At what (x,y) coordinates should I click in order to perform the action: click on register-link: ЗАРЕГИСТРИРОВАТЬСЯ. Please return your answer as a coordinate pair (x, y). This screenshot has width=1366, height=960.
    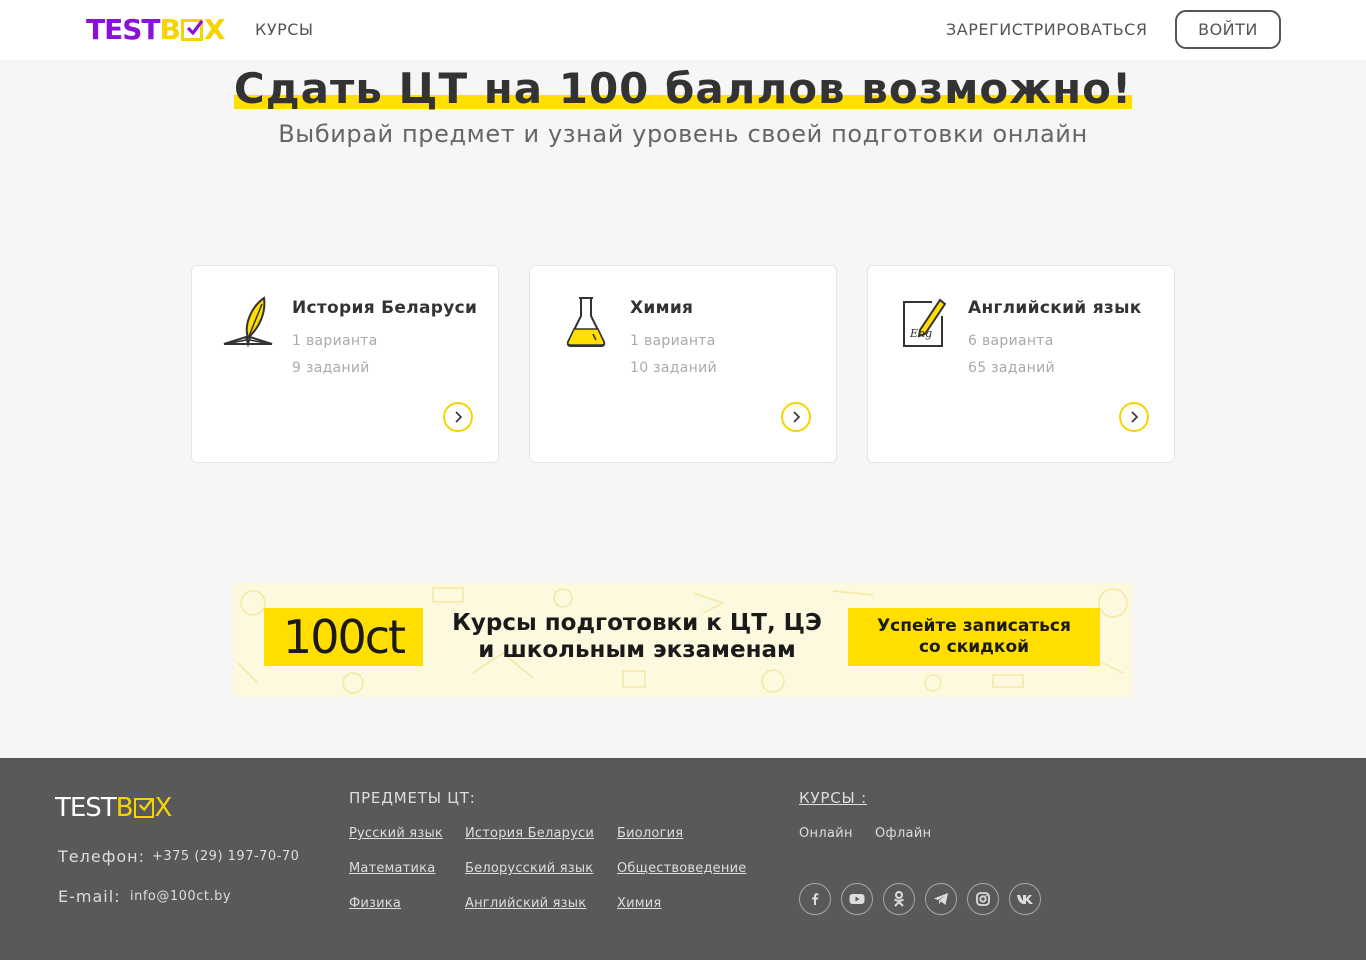
    Looking at the image, I should click on (1046, 29).